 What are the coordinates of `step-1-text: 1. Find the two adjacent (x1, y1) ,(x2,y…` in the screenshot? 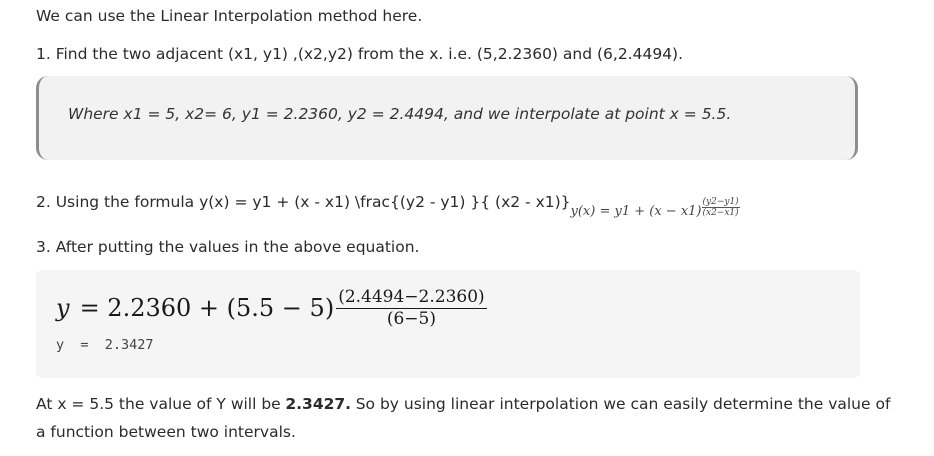 It's located at (360, 54).